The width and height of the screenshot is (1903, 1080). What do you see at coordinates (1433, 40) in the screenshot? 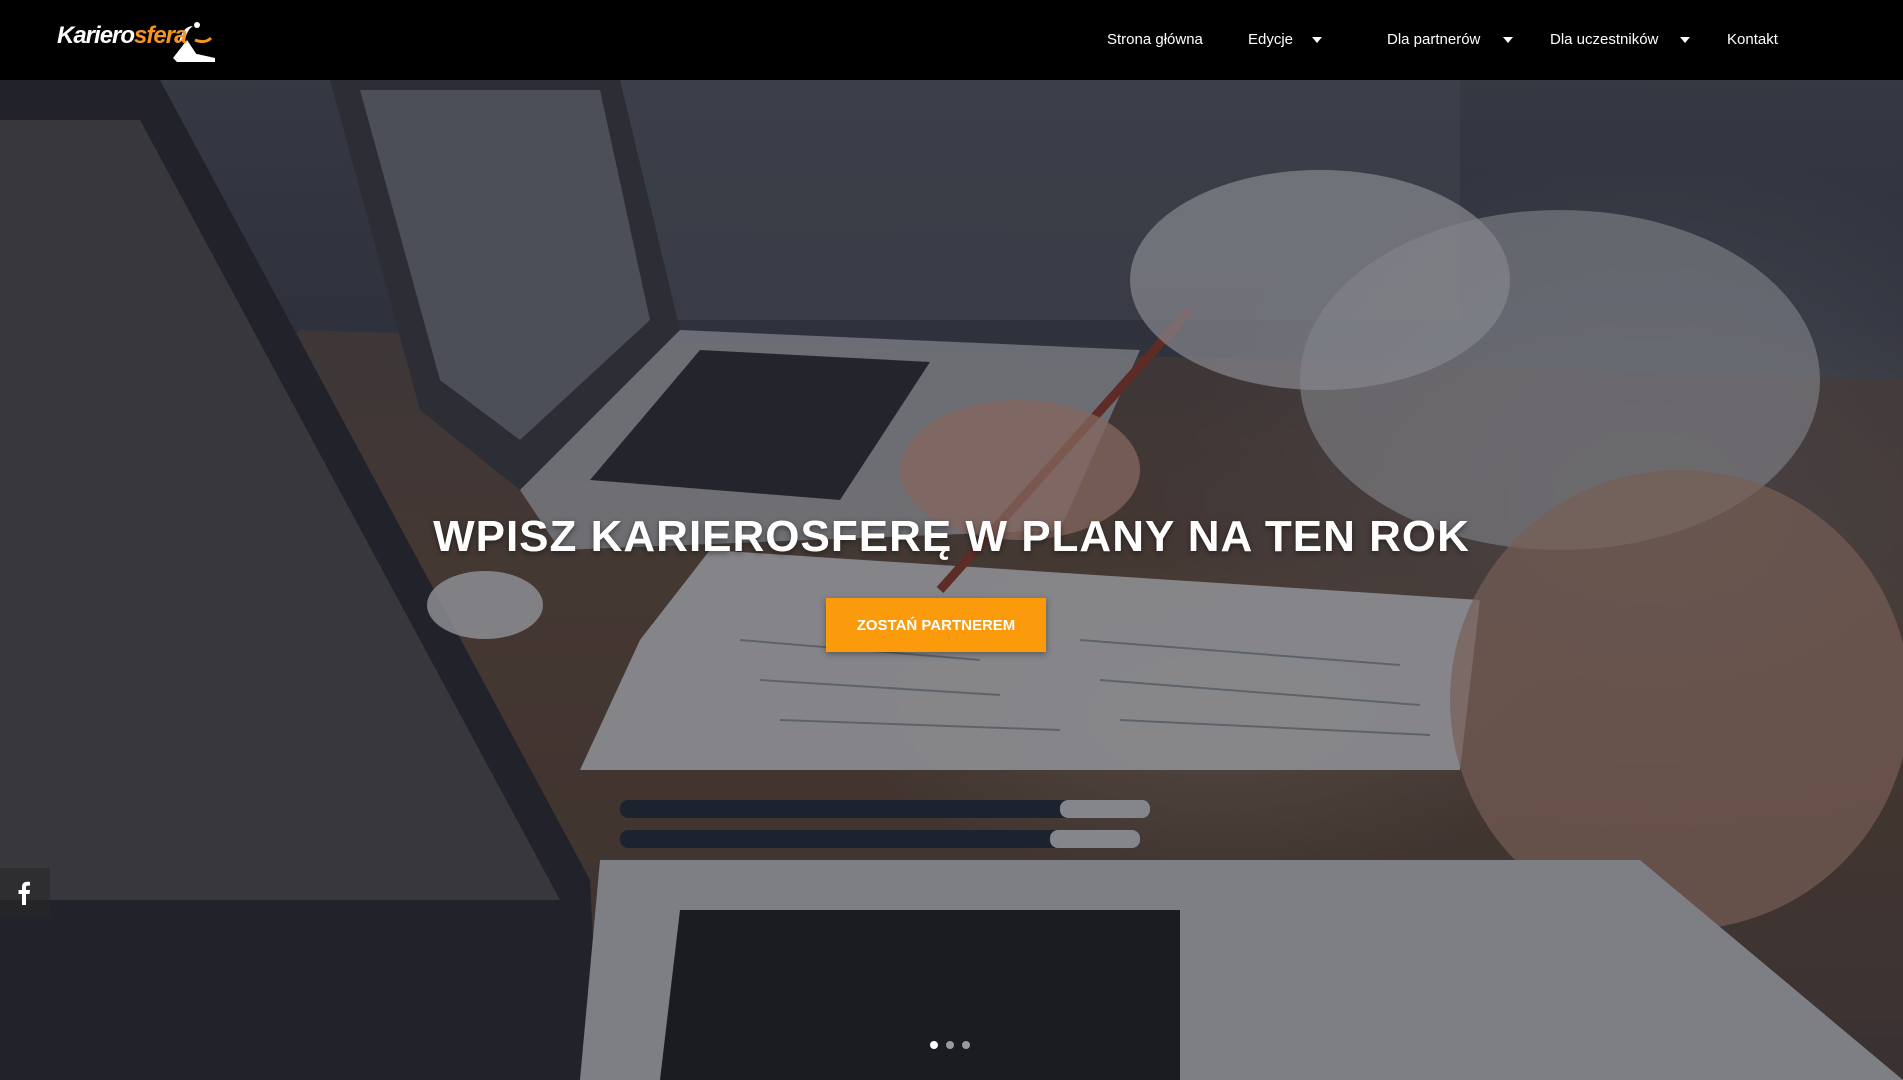
I see `nav-item-for-partners: Dla partnerów` at bounding box center [1433, 40].